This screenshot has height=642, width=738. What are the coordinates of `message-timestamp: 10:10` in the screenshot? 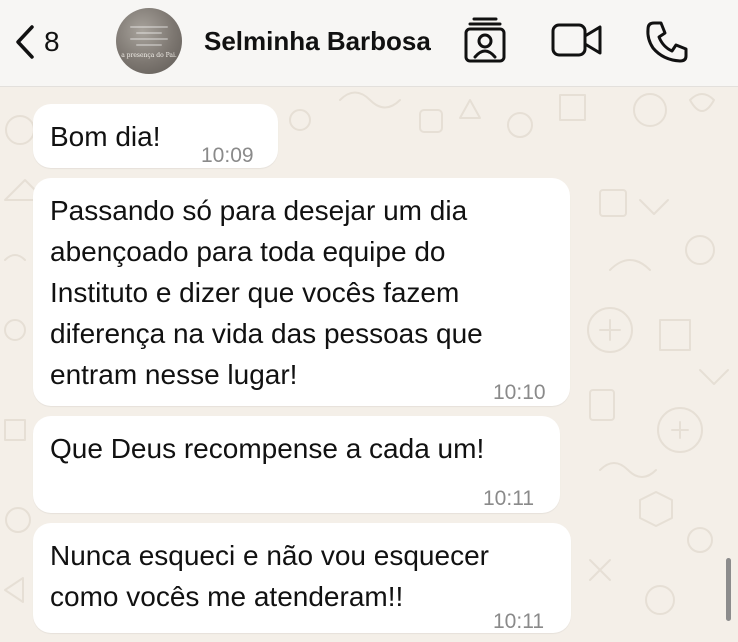 It's located at (519, 392).